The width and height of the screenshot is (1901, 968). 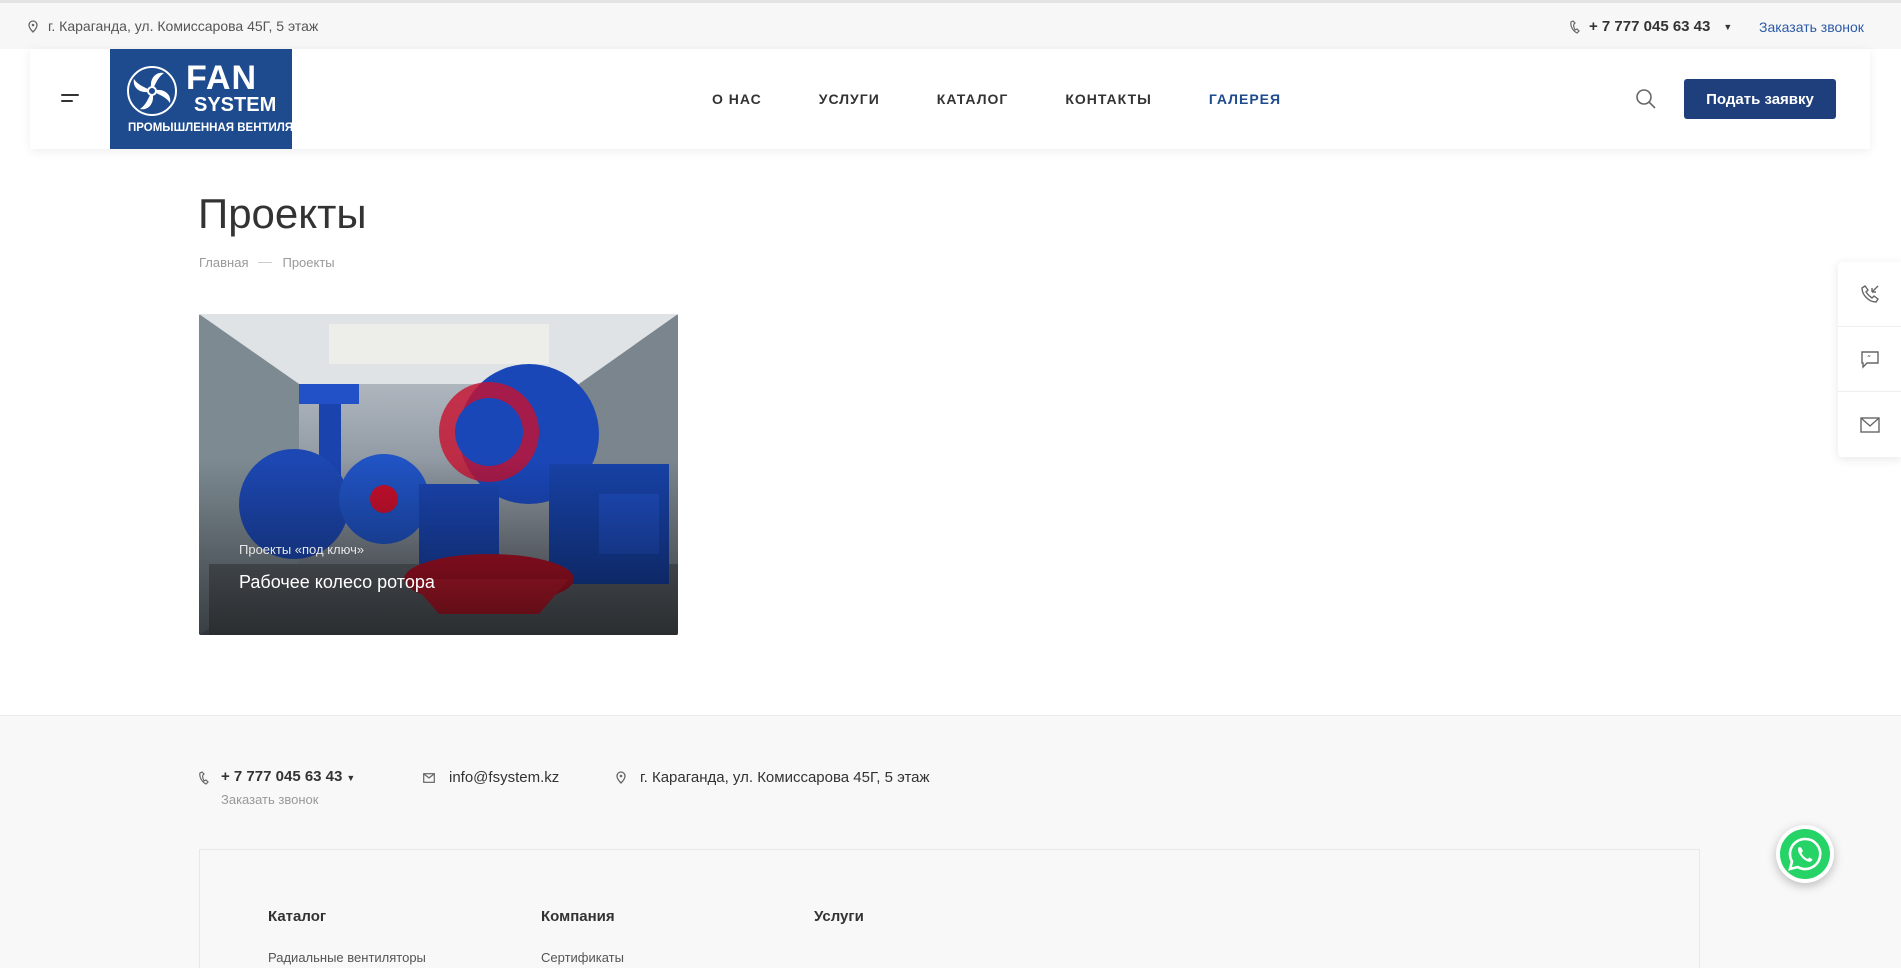 I want to click on nav-services: УСЛУГИ, so click(x=849, y=99).